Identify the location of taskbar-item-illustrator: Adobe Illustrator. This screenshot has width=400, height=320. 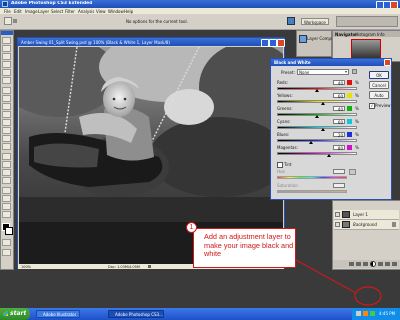
(58, 314).